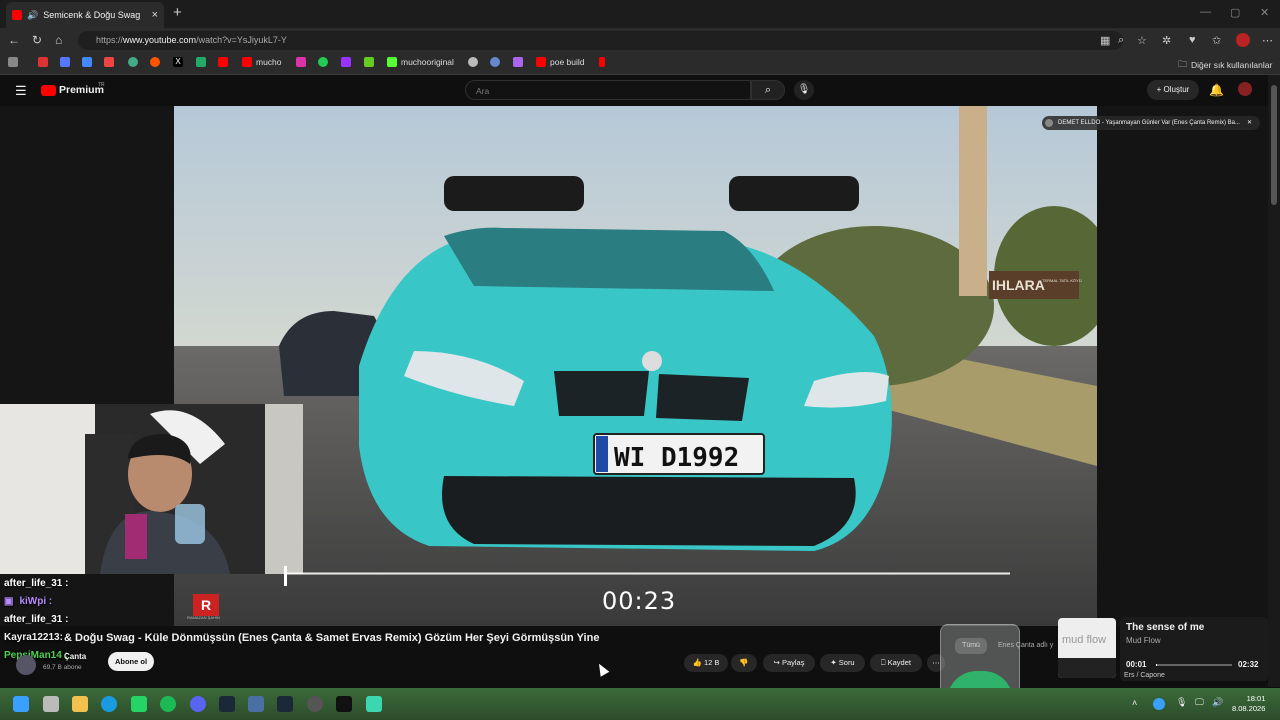  I want to click on more-dots-icon: ⋯, so click(936, 662).